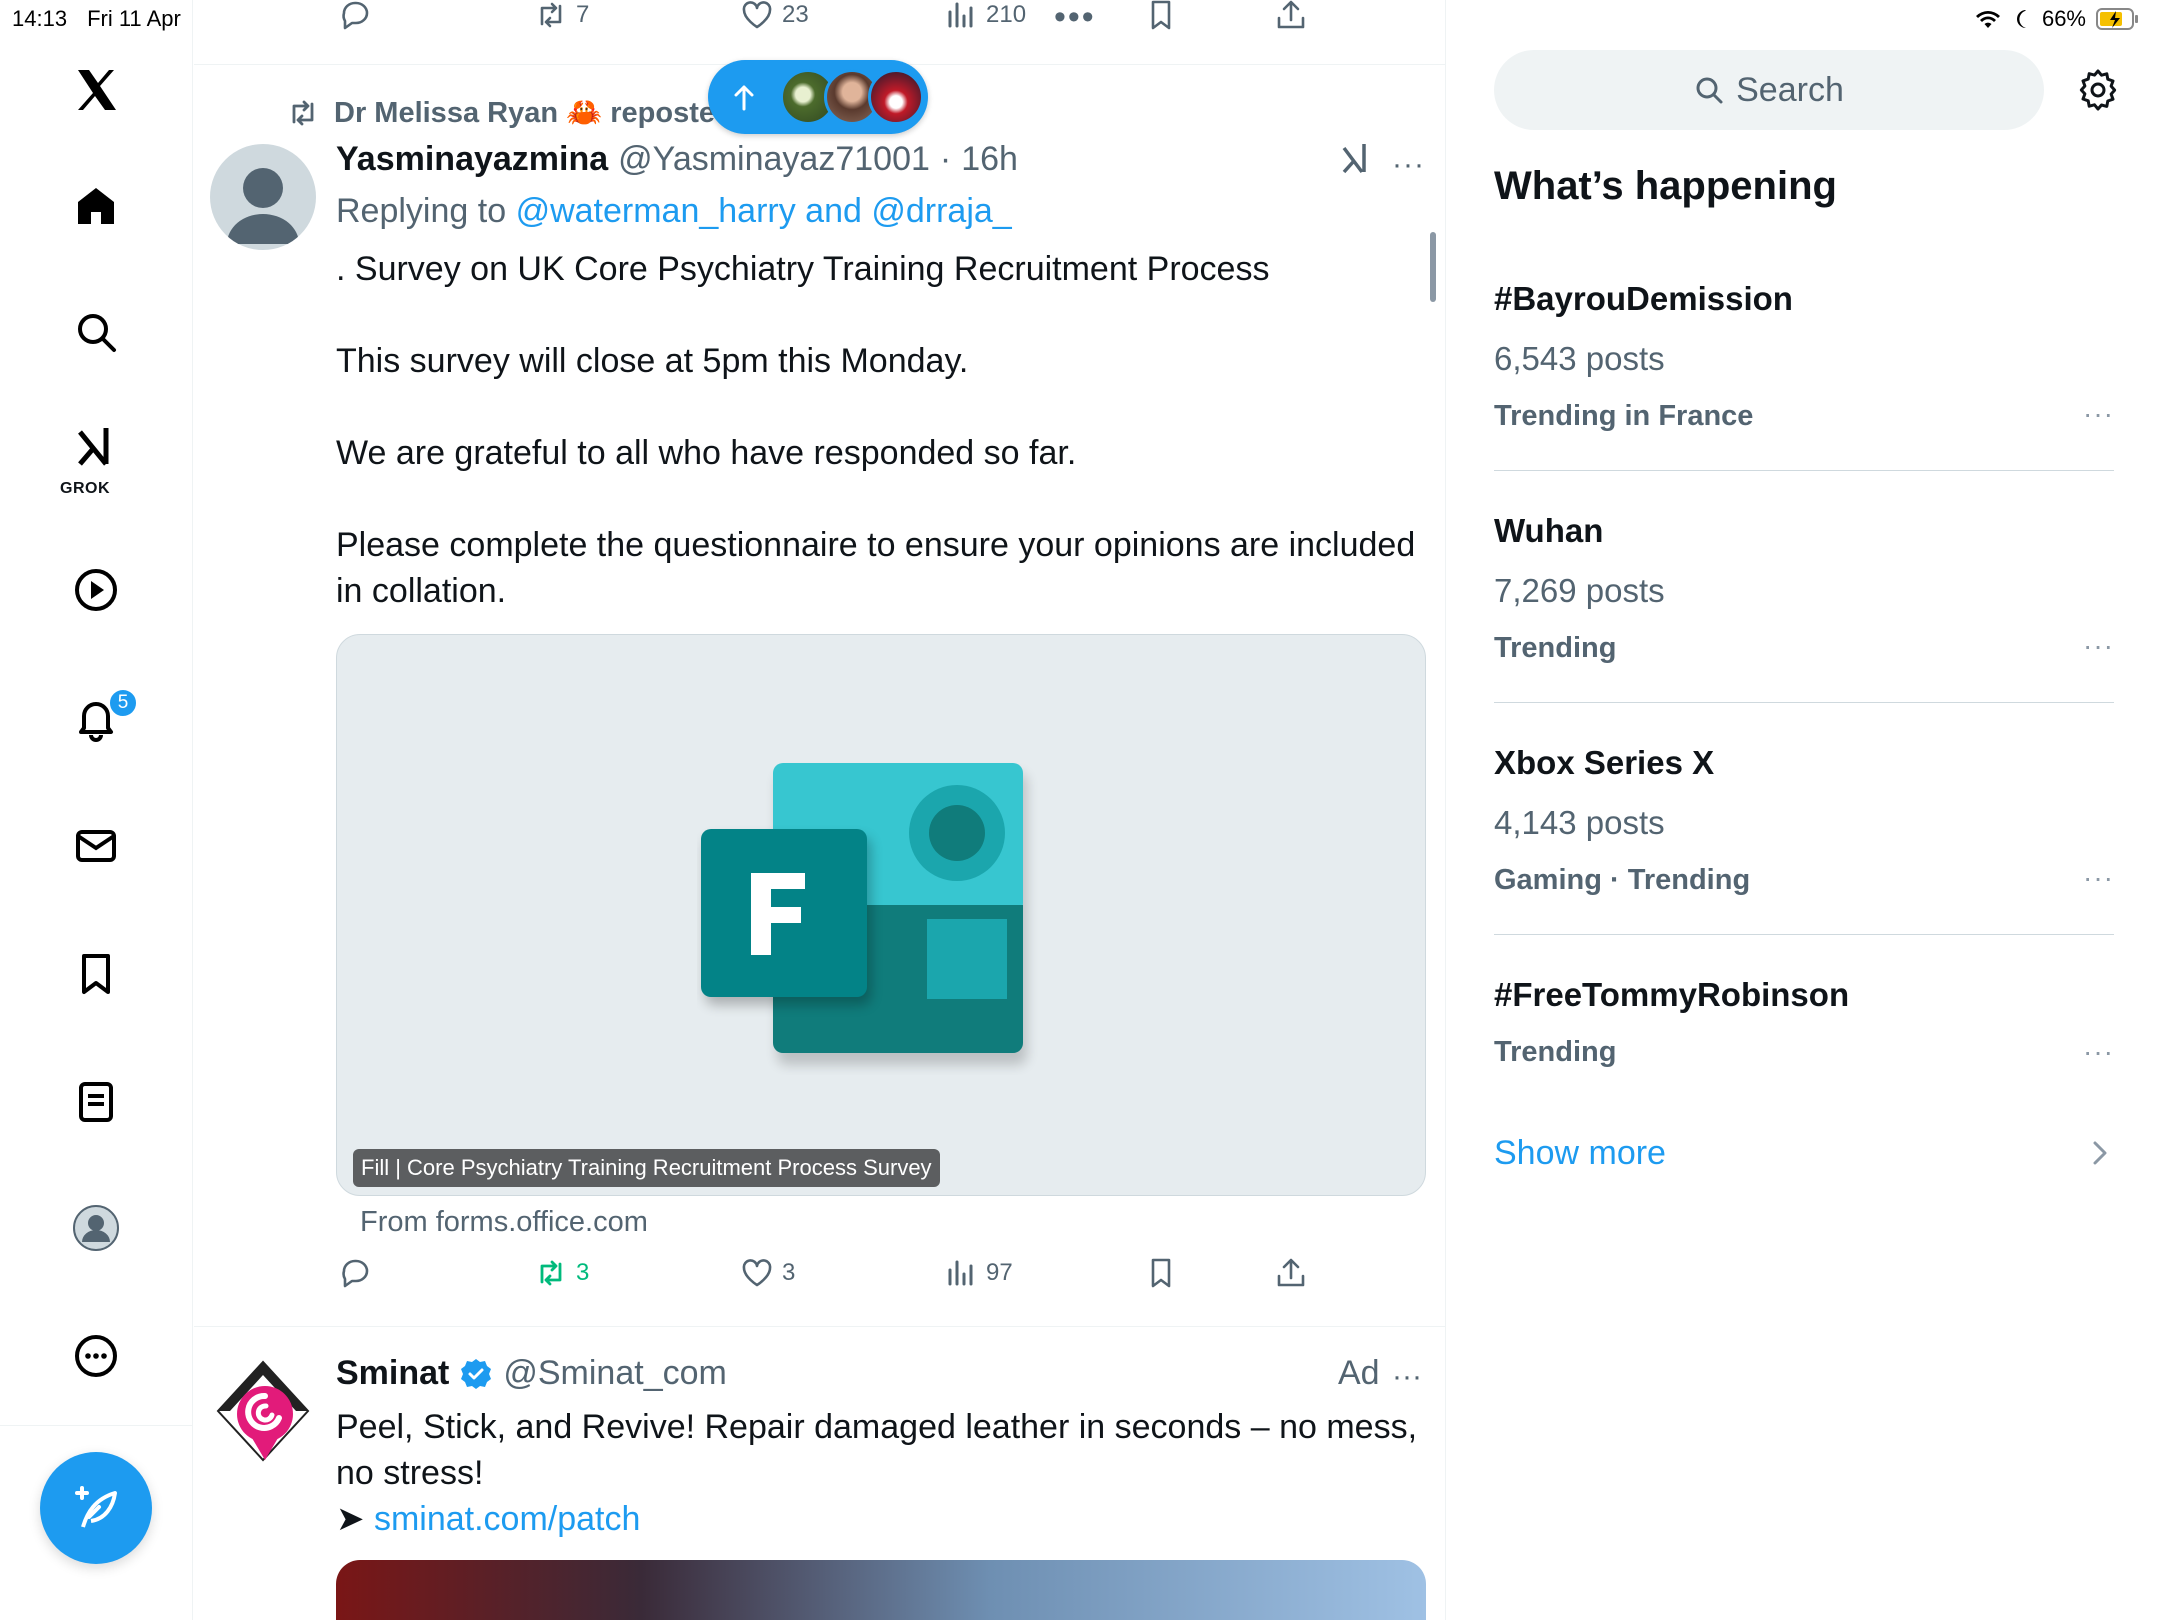 Image resolution: width=2160 pixels, height=1620 pixels. What do you see at coordinates (2021, 19) in the screenshot?
I see `moon-icon` at bounding box center [2021, 19].